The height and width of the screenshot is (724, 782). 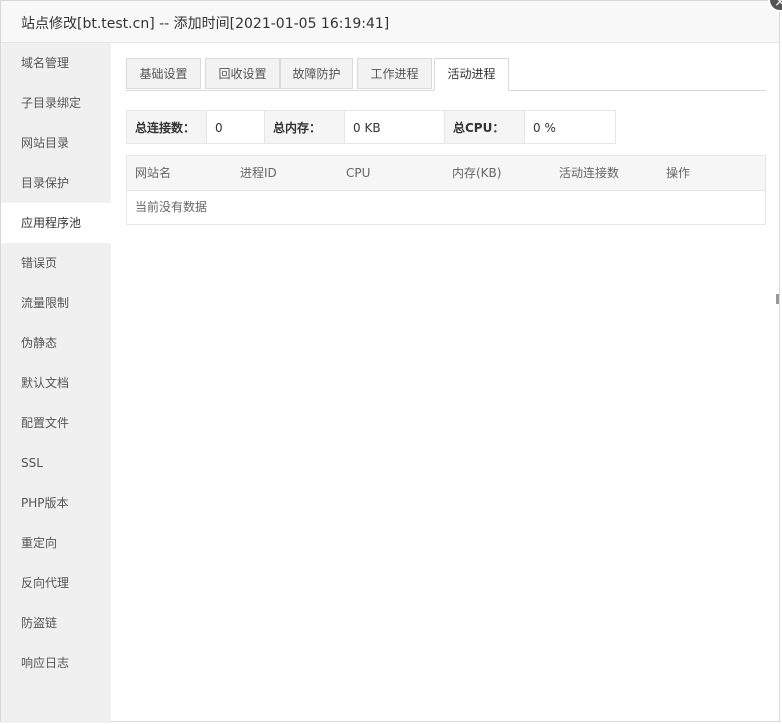 What do you see at coordinates (484, 127) in the screenshot?
I see `total-cpu-label: 总CPU：` at bounding box center [484, 127].